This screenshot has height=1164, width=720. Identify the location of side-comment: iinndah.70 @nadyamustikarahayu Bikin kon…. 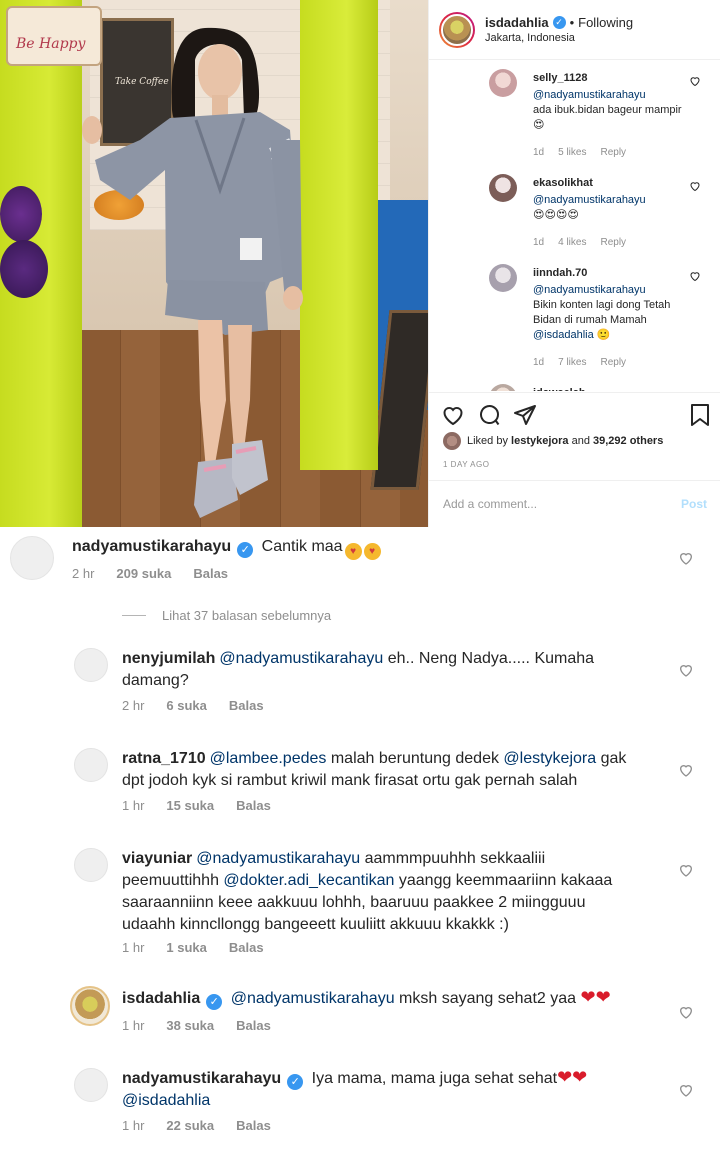
(574, 310).